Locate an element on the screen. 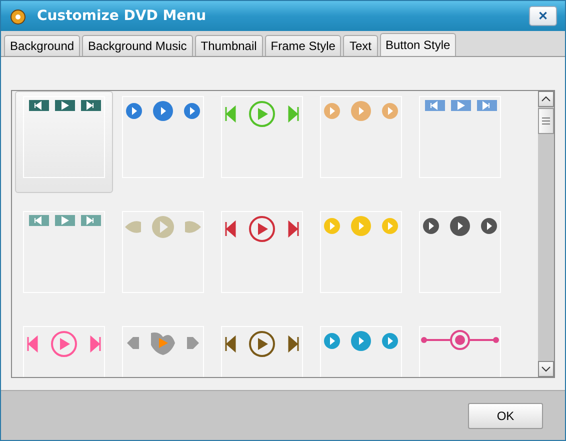 The image size is (566, 441). scrollbar is located at coordinates (546, 234).